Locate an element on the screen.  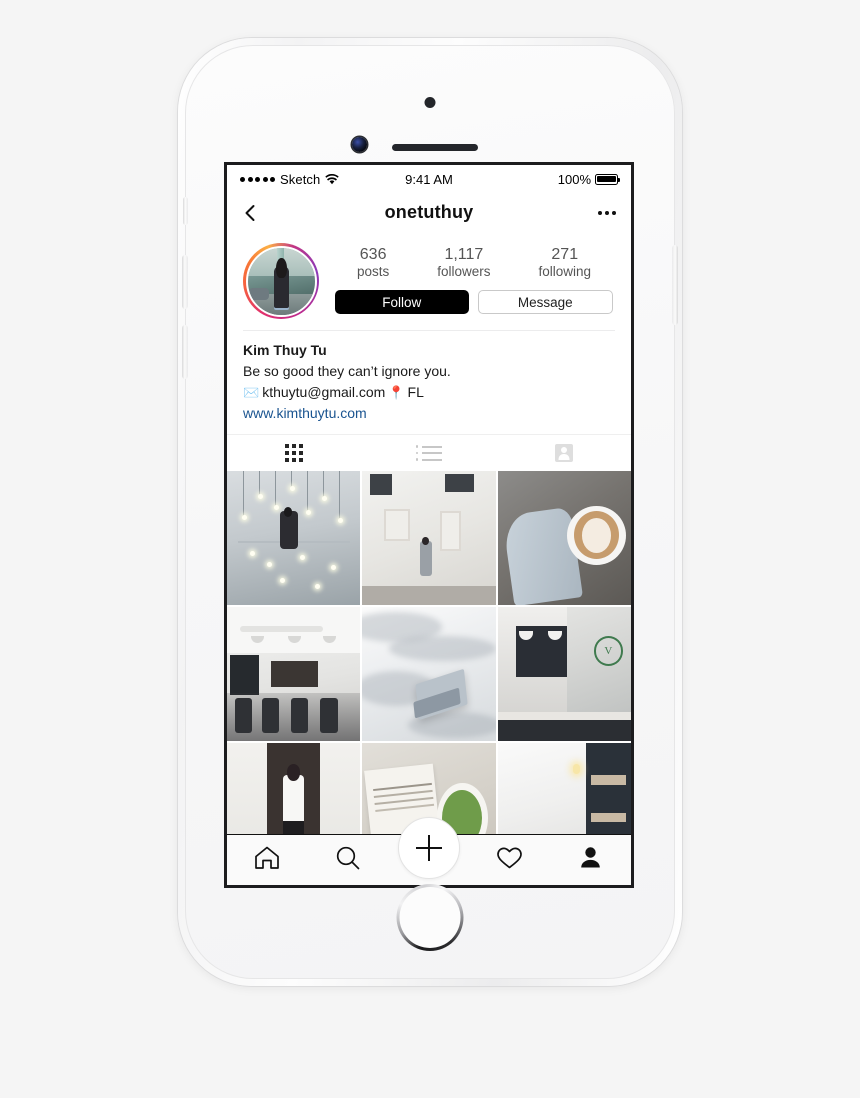
activity-tab is located at coordinates (509, 860).